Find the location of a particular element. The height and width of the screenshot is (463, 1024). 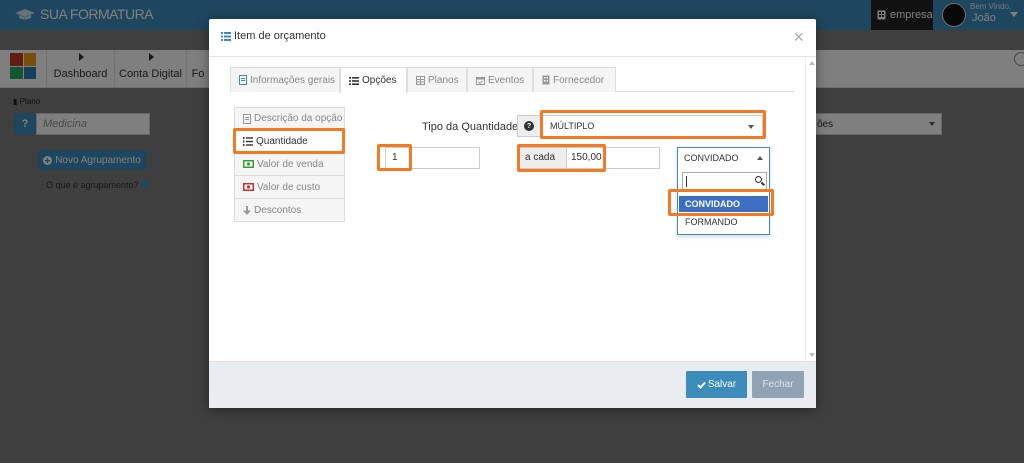

money-red-icon is located at coordinates (248, 187).